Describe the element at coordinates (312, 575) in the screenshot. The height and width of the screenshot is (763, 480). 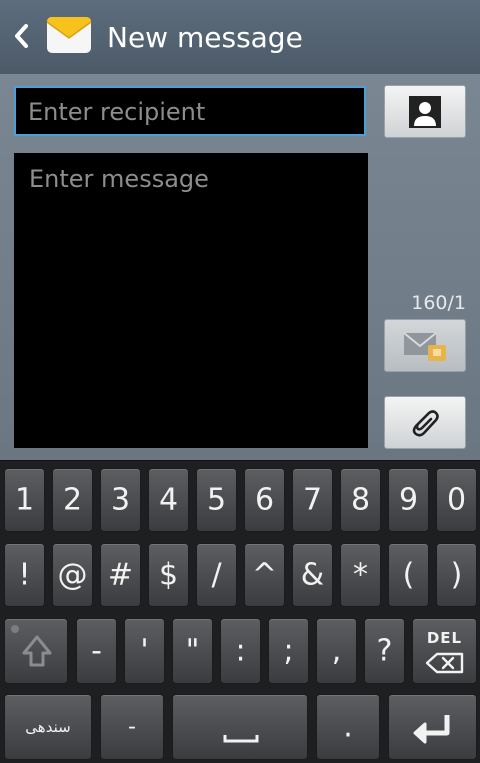
I see `key-ampersand: &` at that location.